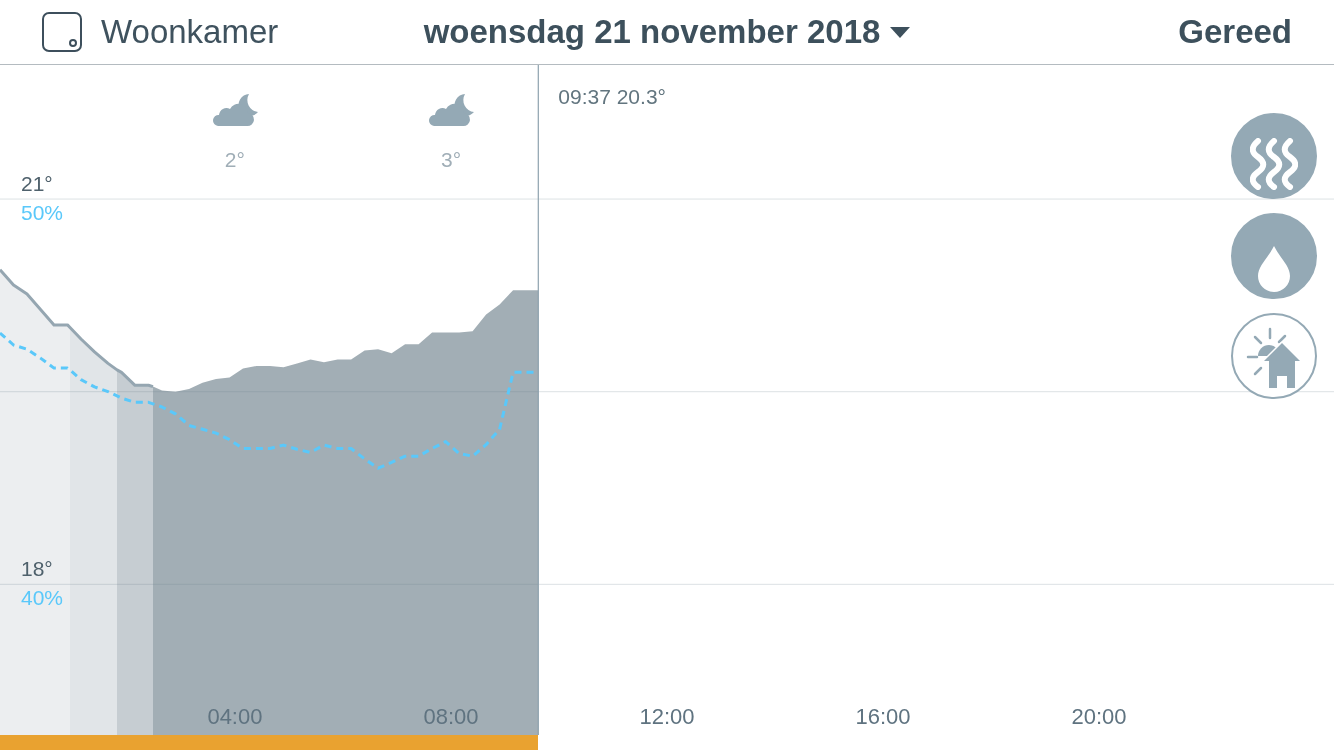 The width and height of the screenshot is (1334, 750). Describe the element at coordinates (667, 32) in the screenshot. I see `date-dropdown: woensdag 21 november 2018` at that location.